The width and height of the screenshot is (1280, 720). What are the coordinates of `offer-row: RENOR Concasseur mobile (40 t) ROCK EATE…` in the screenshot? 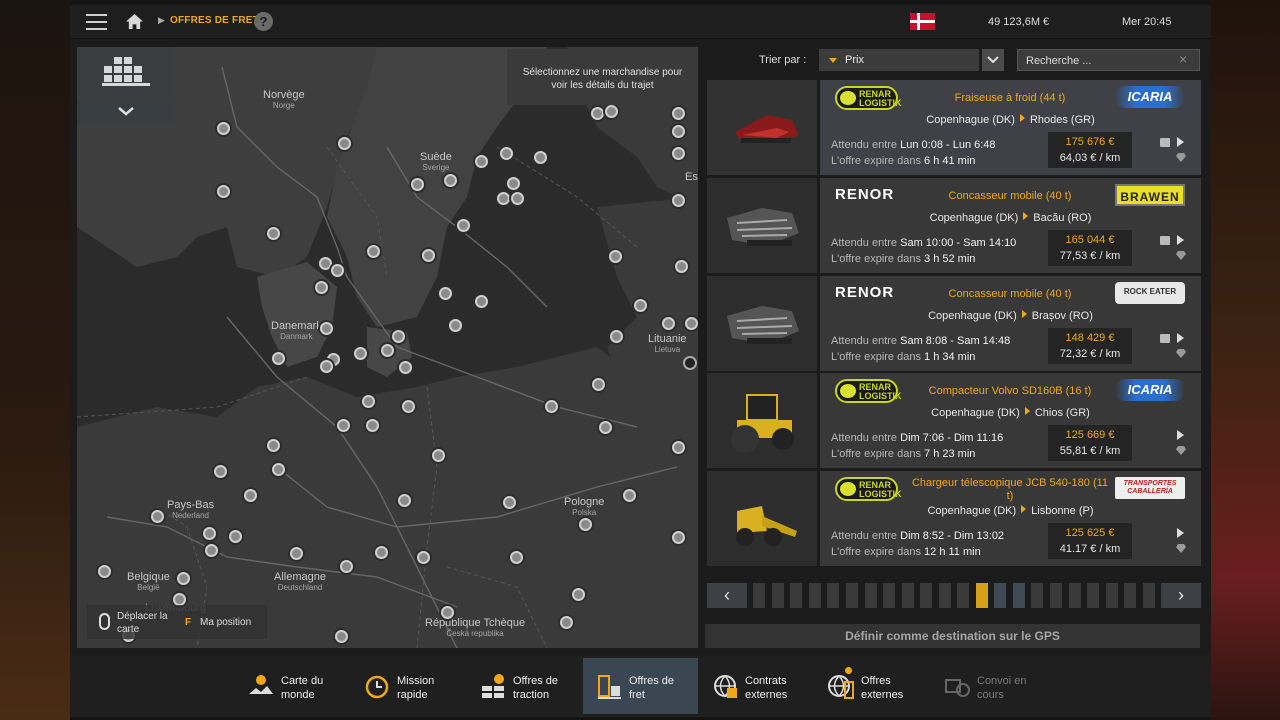 It's located at (954, 323).